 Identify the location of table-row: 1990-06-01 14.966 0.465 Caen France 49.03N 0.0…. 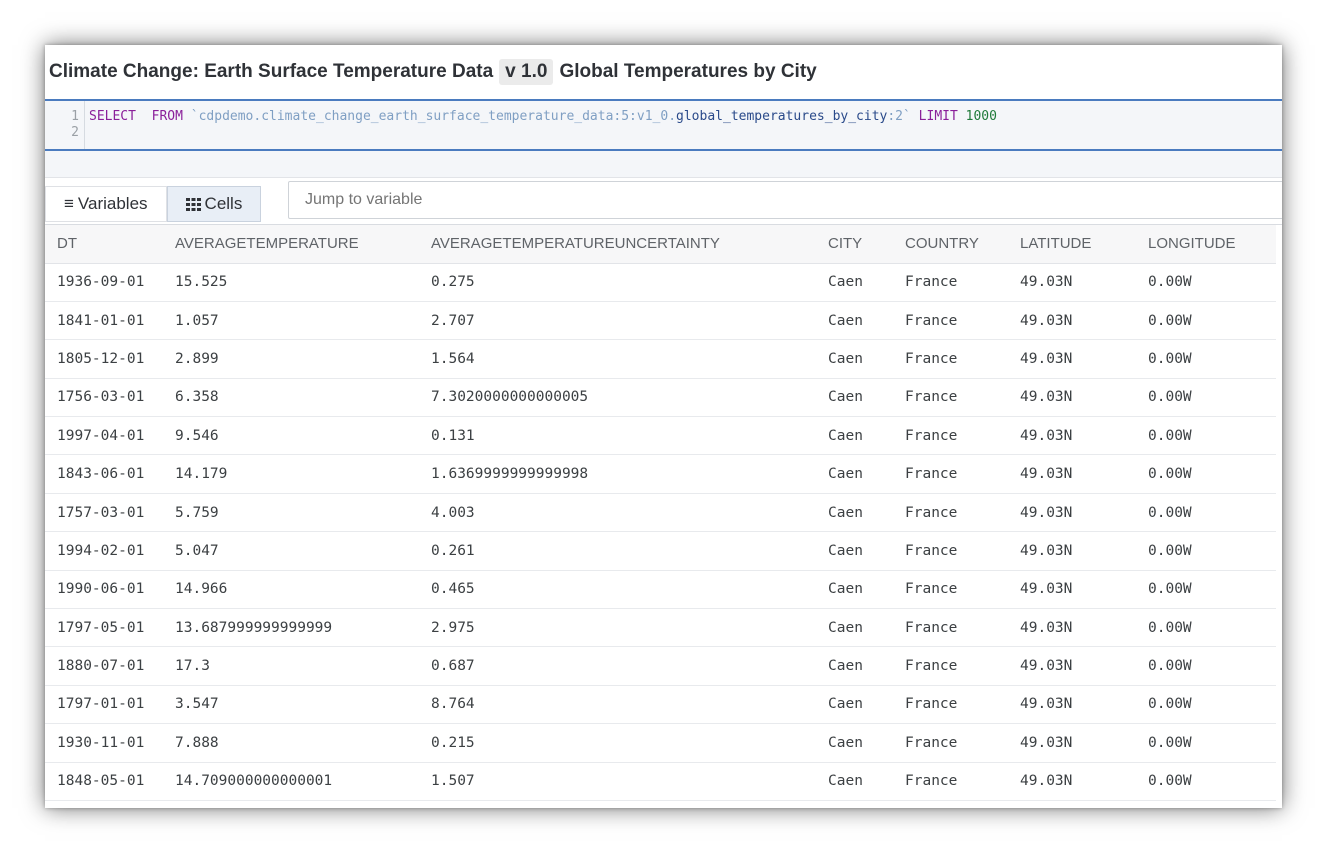
(660, 590).